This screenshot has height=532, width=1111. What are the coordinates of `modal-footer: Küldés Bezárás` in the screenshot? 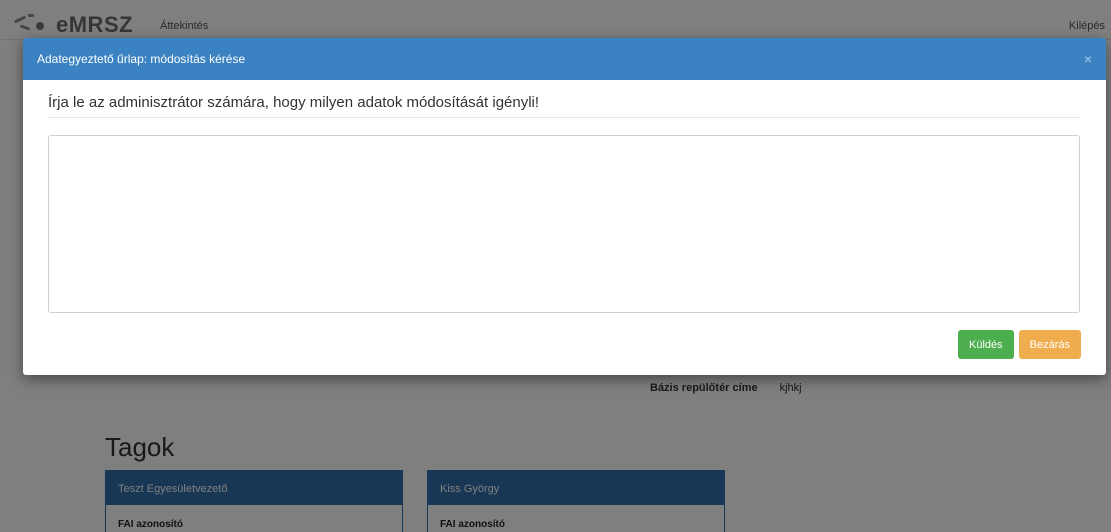 It's located at (1019, 344).